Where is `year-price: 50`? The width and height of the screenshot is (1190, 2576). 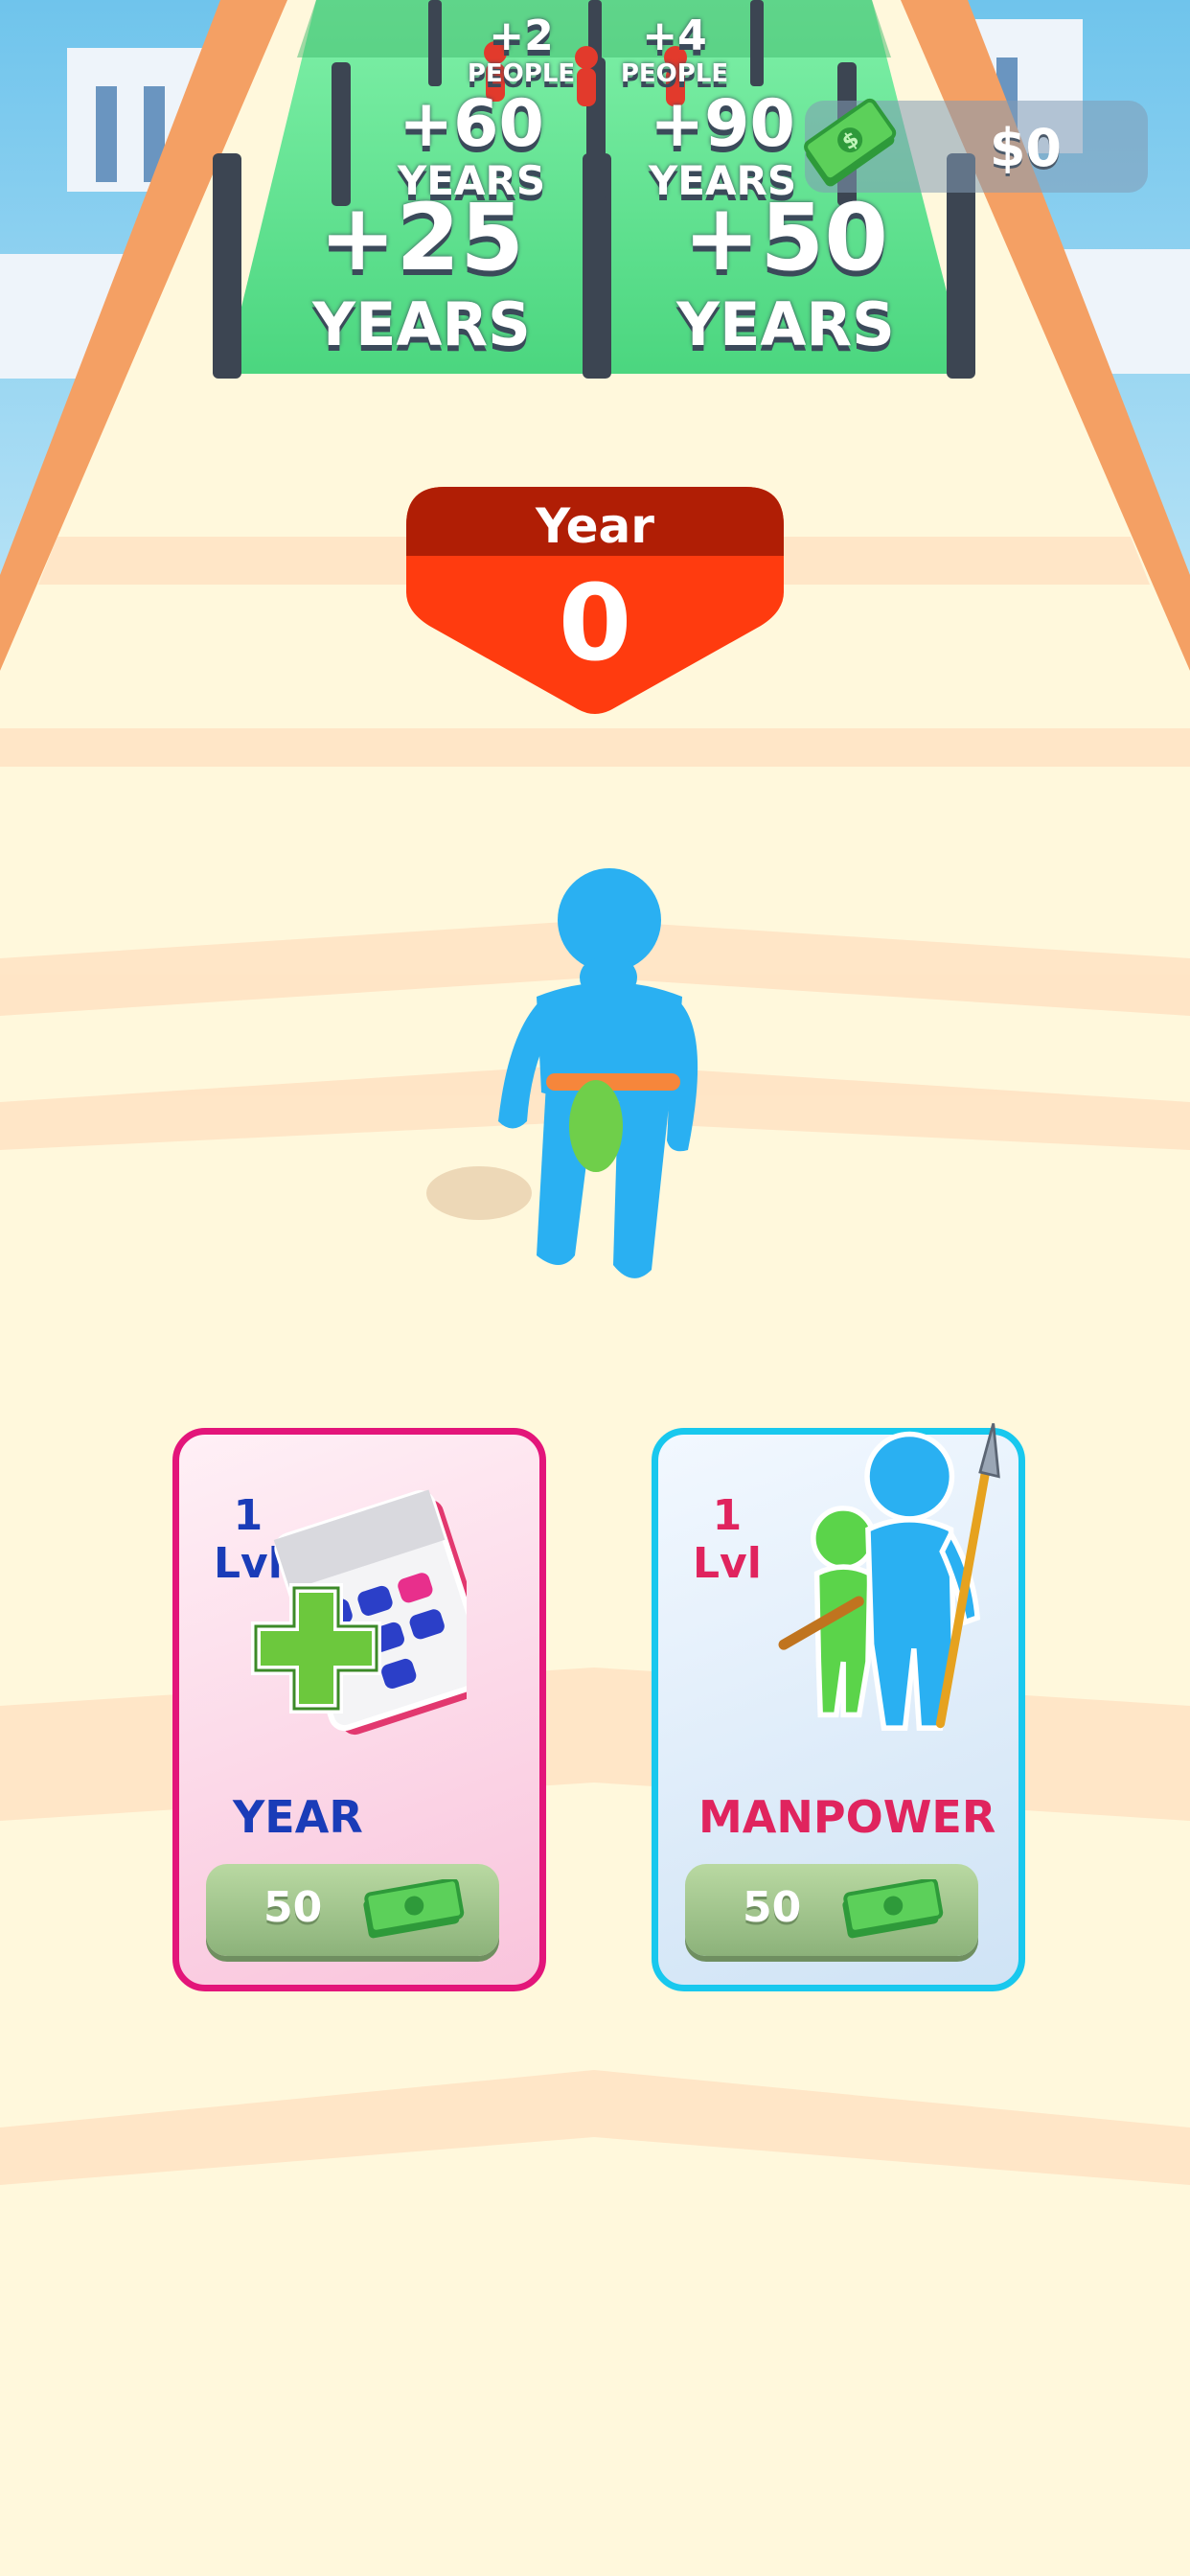
year-price: 50 is located at coordinates (293, 1907).